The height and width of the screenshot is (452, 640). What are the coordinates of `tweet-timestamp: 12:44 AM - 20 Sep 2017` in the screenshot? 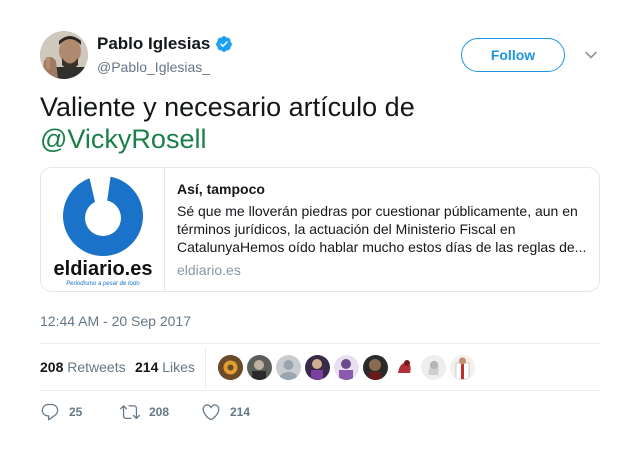 It's located at (115, 321).